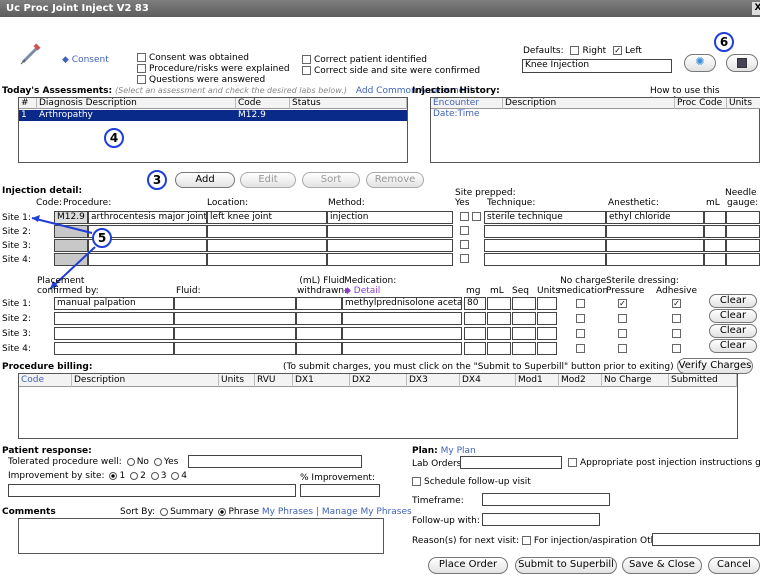 Image resolution: width=760 pixels, height=581 pixels. I want to click on billing-col-dx2: DX2, so click(378, 380).